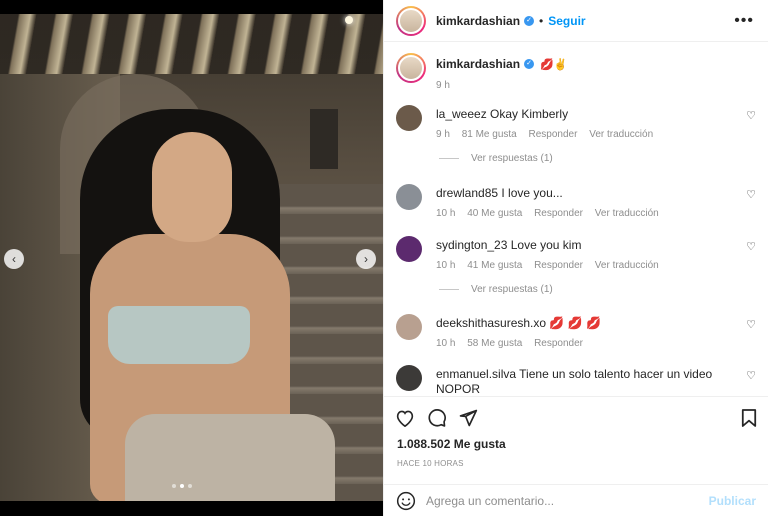  Describe the element at coordinates (430, 463) in the screenshot. I see `post-date: HACE 10 HORAS` at that location.